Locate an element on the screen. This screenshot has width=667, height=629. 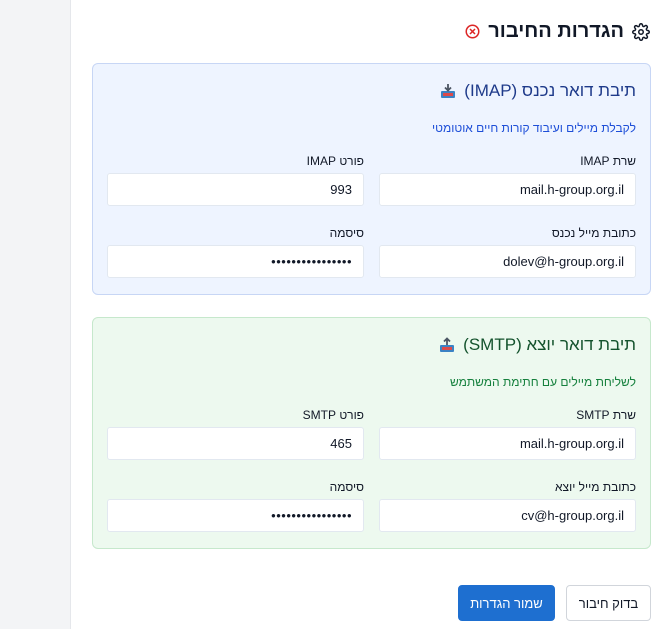
settings-header: הגדרות החיבור is located at coordinates (557, 31).